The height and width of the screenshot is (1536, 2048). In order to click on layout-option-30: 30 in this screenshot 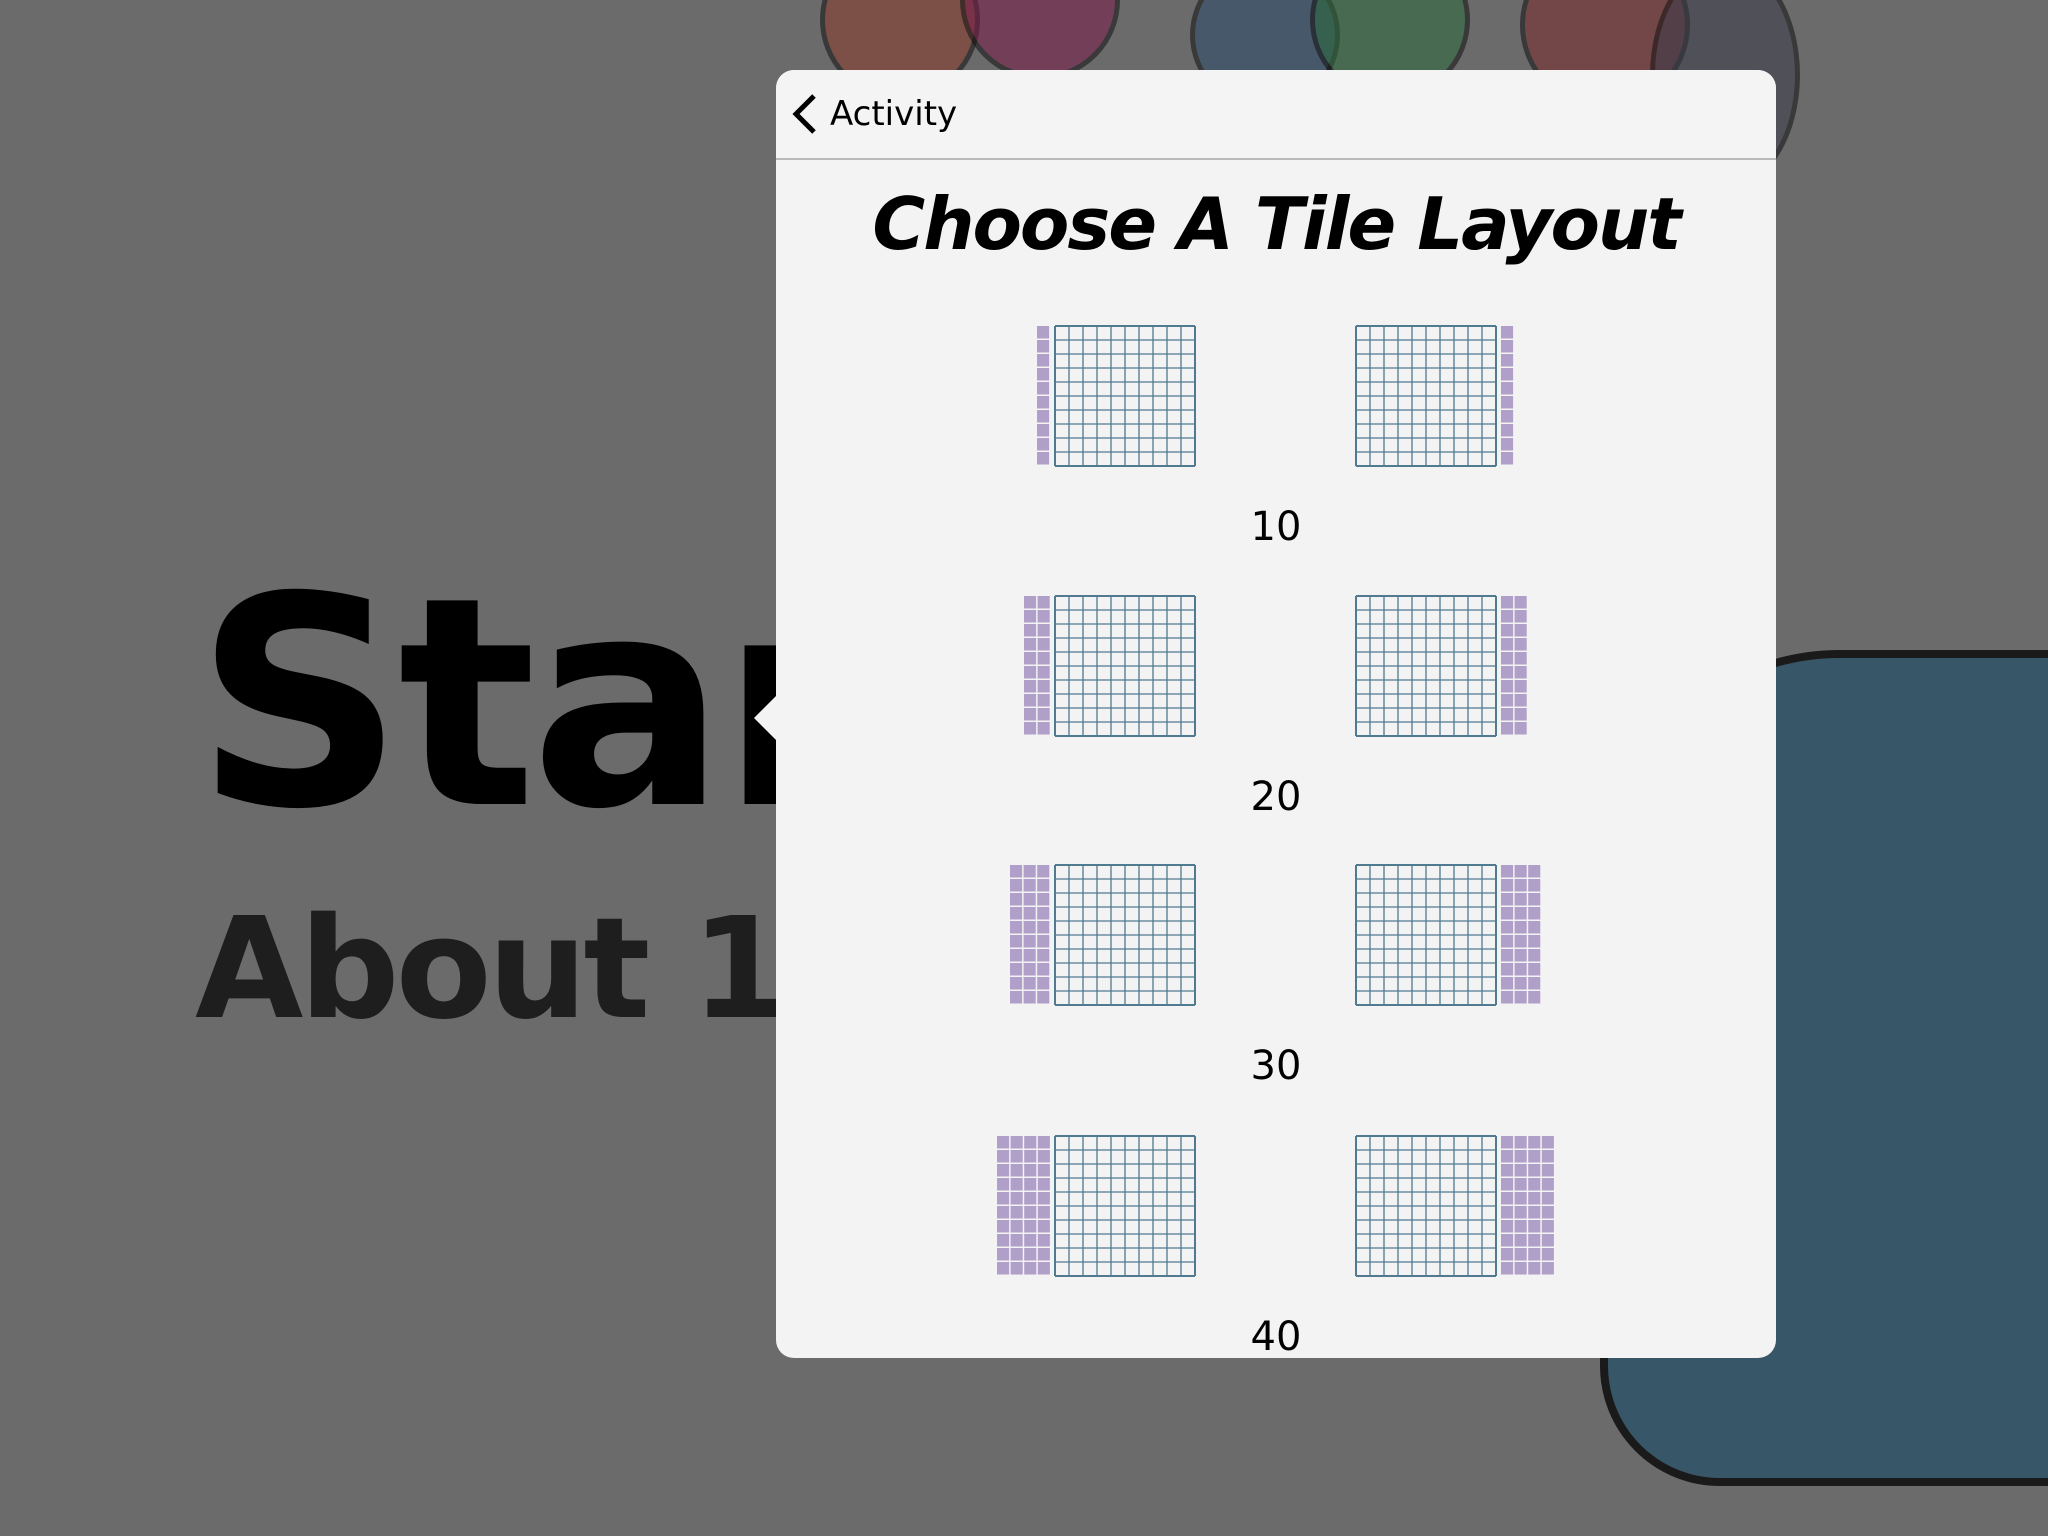, I will do `click(1276, 976)`.